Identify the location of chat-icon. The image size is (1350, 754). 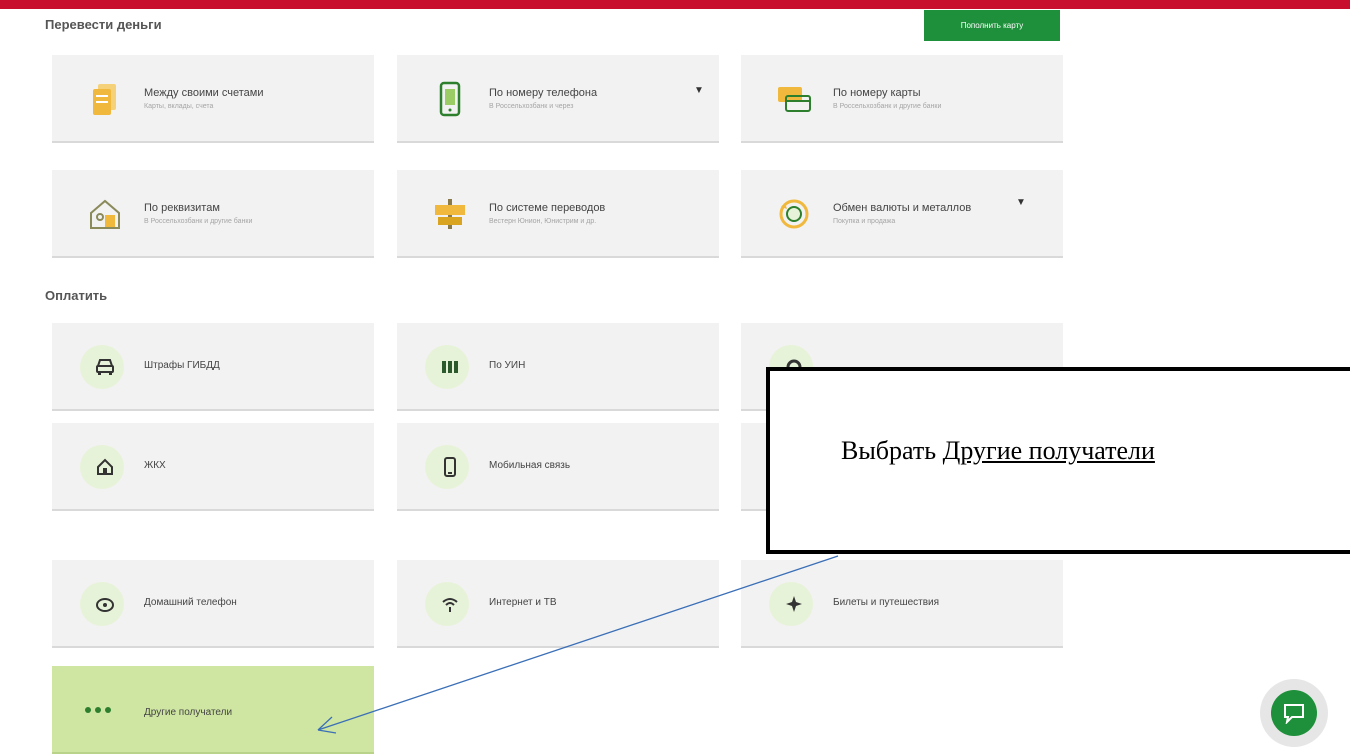
(1294, 713).